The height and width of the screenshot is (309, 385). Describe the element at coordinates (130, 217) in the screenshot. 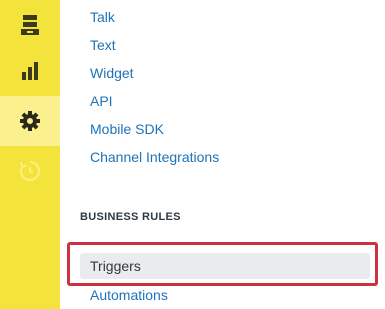

I see `section-title-business-rules: BUSINESS RULES` at that location.